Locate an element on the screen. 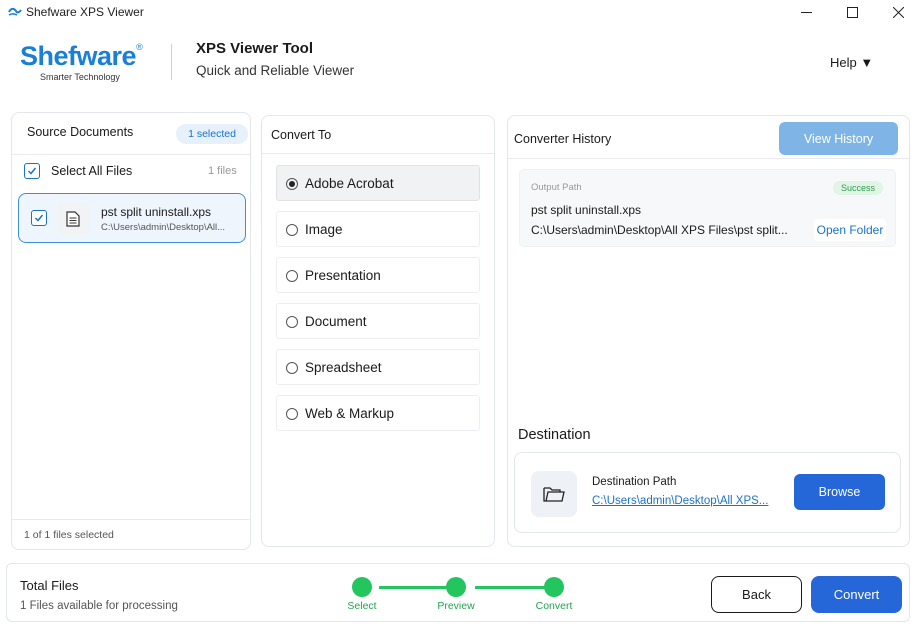 This screenshot has width=923, height=625. history-file-name: pst split uninstall.xps is located at coordinates (586, 210).